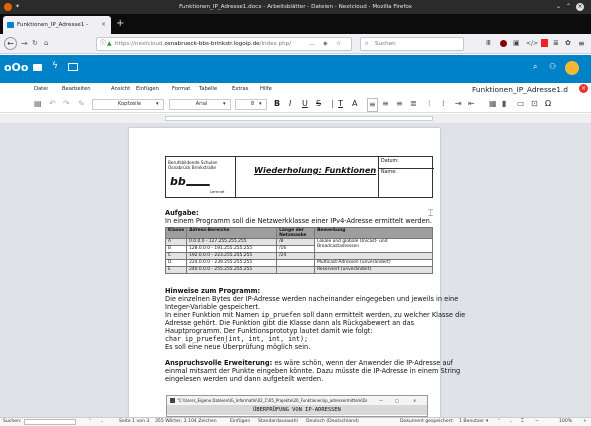  Describe the element at coordinates (120, 24) in the screenshot. I see `new-tab-icon: +` at that location.